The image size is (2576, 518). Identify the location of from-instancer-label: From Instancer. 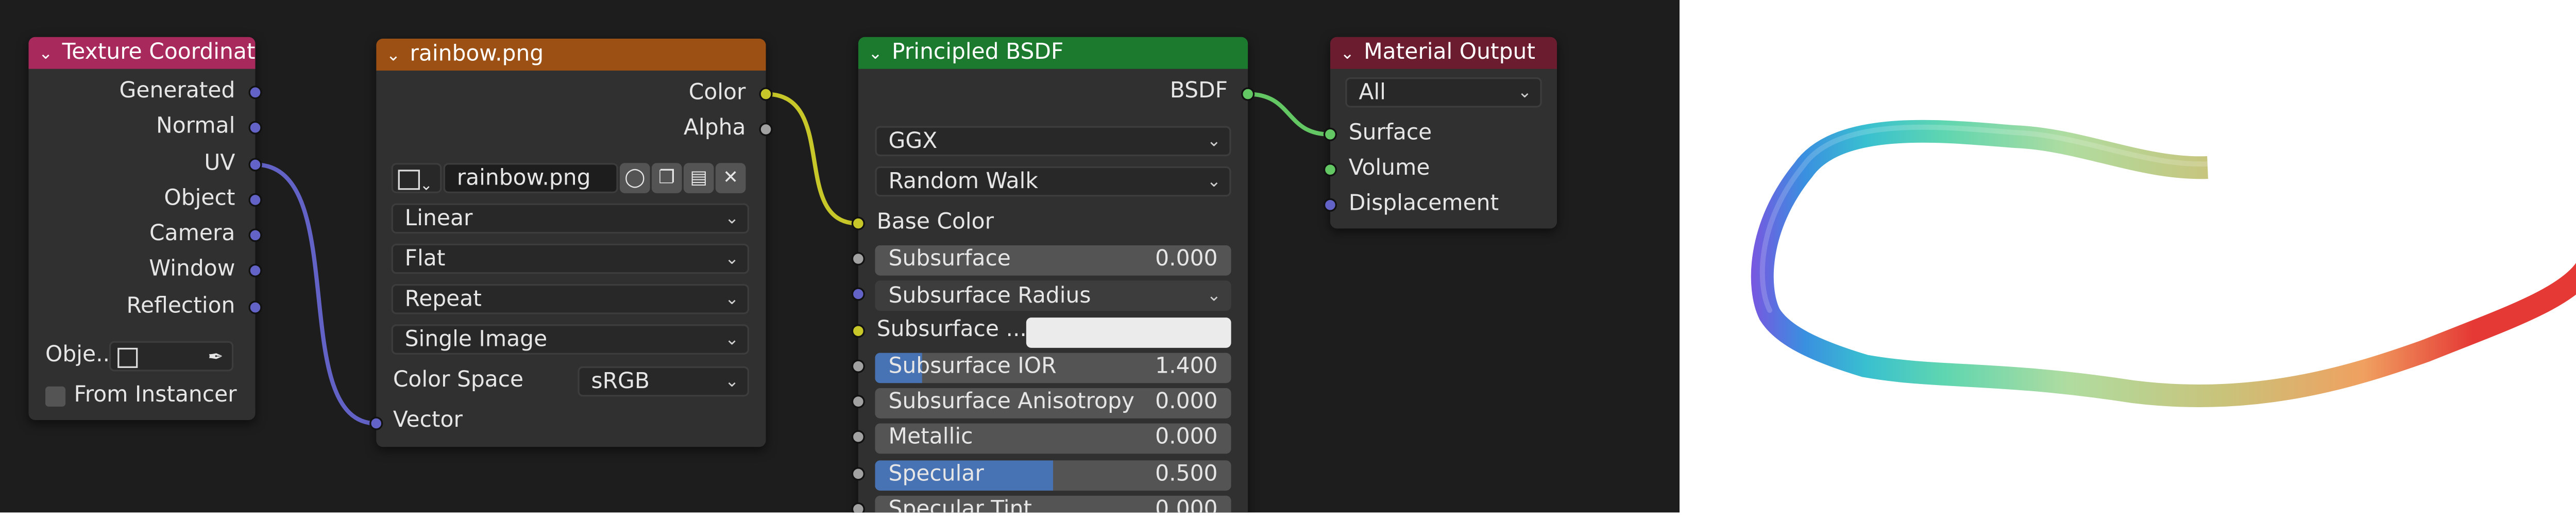
(155, 396).